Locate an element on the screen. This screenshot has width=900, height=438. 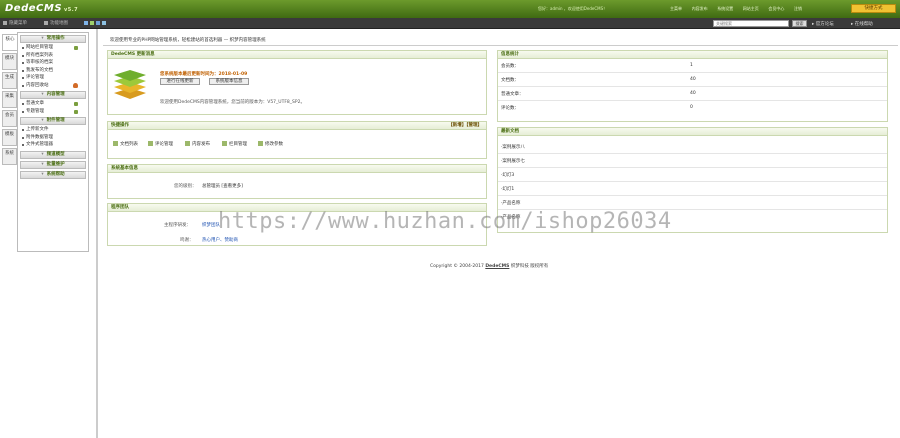
tab-collect: 采集 is located at coordinates (9, 99).